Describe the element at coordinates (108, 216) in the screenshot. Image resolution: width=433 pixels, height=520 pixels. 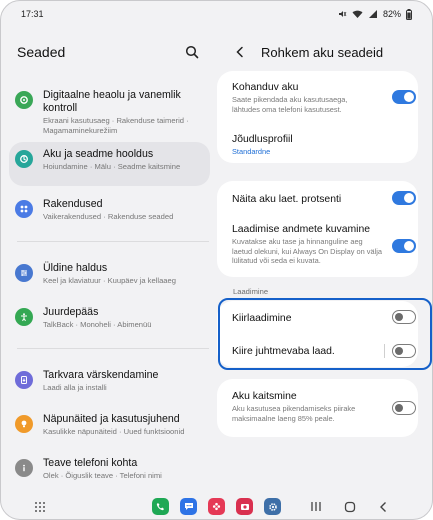
I see `menu-item-subtitle: Vaikerakendused · Rakenduse seaded` at that location.